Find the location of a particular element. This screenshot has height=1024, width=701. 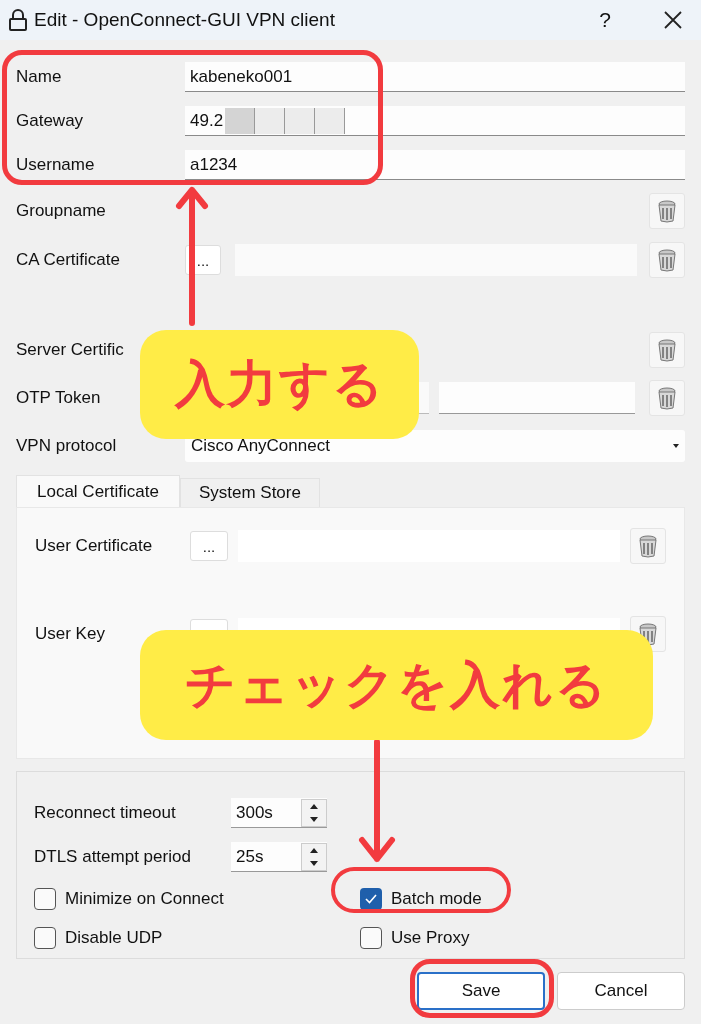

spin-value: 25s is located at coordinates (250, 856).